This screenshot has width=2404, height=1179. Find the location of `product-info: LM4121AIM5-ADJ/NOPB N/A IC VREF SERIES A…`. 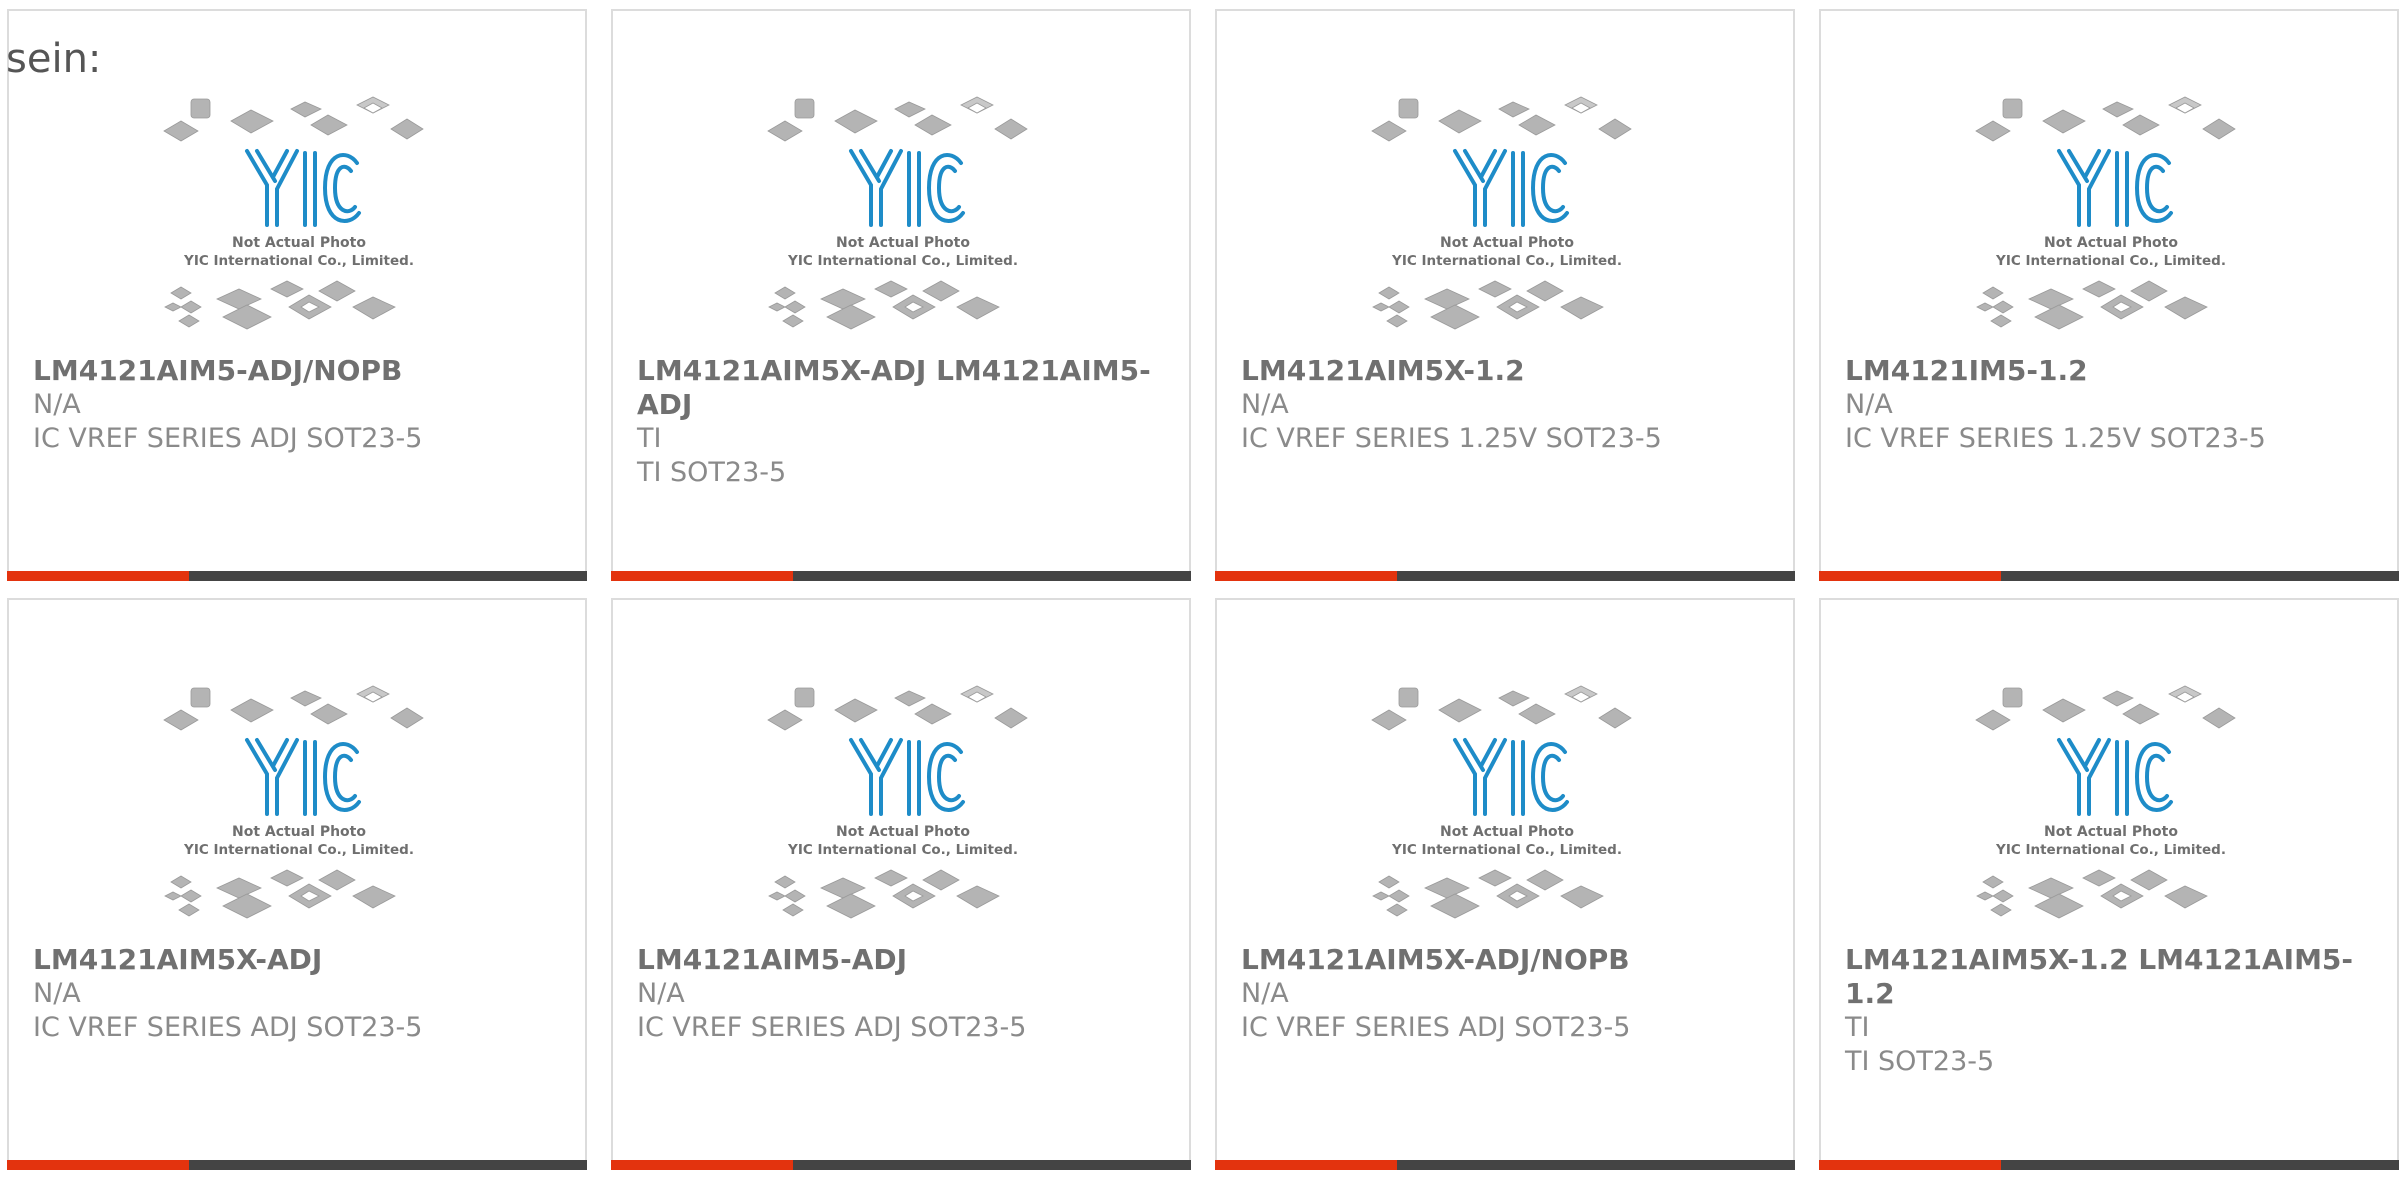

product-info: LM4121AIM5-ADJ/NOPB N/A IC VREF SERIES A… is located at coordinates (303, 405).